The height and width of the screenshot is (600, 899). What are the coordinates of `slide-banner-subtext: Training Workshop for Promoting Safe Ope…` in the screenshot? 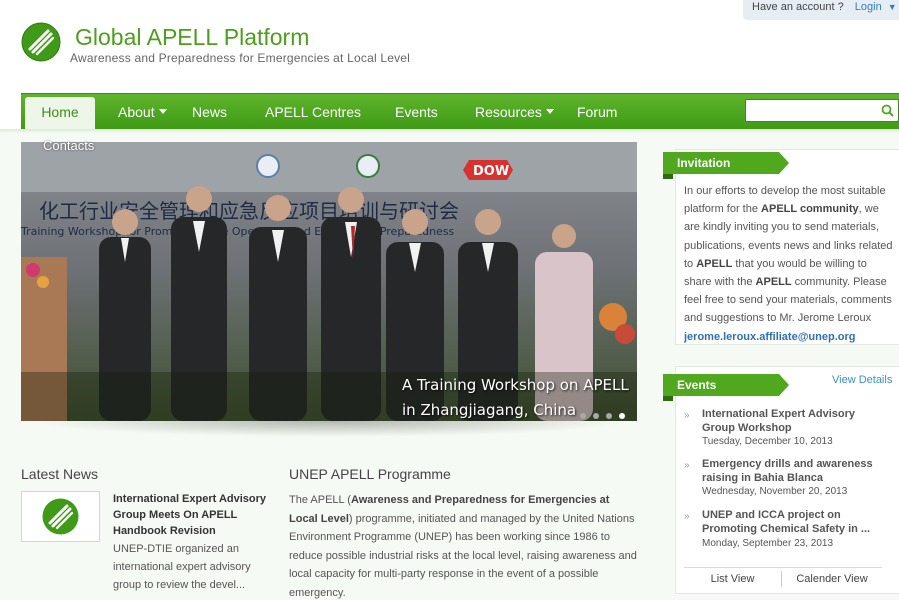 It's located at (238, 231).